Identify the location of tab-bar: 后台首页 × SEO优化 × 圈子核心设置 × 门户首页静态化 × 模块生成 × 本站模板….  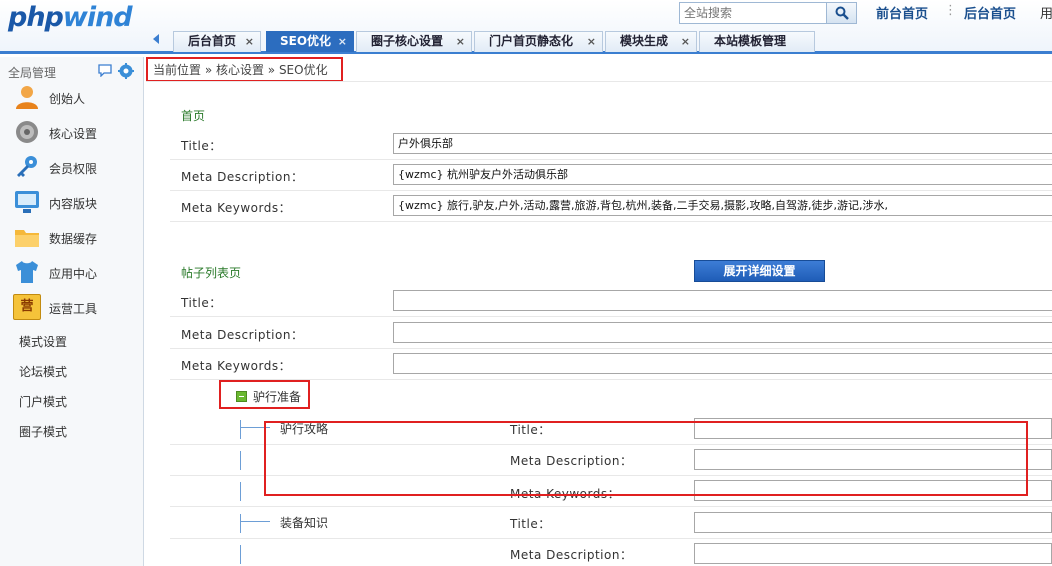
(526, 41).